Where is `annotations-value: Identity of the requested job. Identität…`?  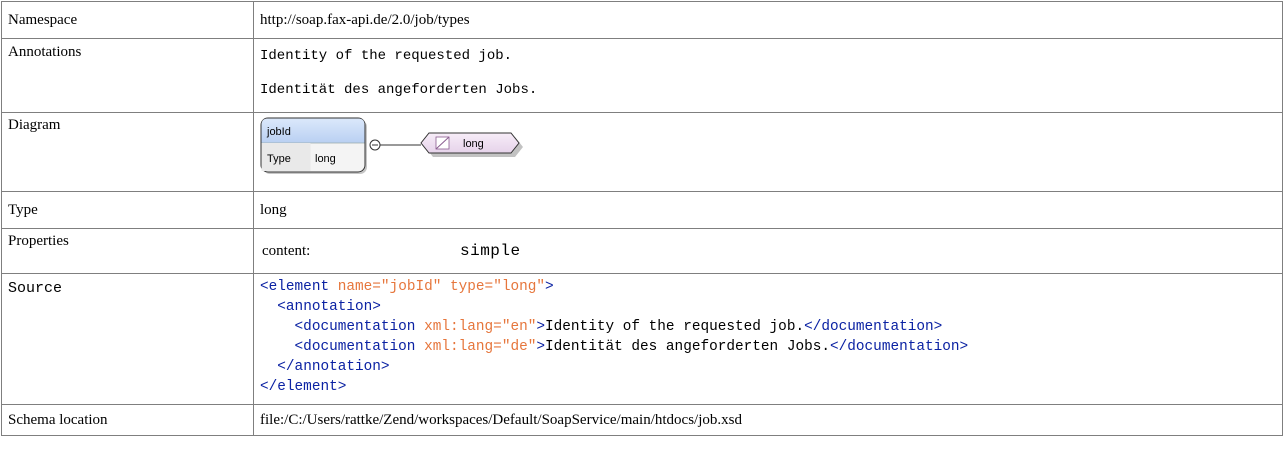 annotations-value: Identity of the requested job. Identität… is located at coordinates (768, 75).